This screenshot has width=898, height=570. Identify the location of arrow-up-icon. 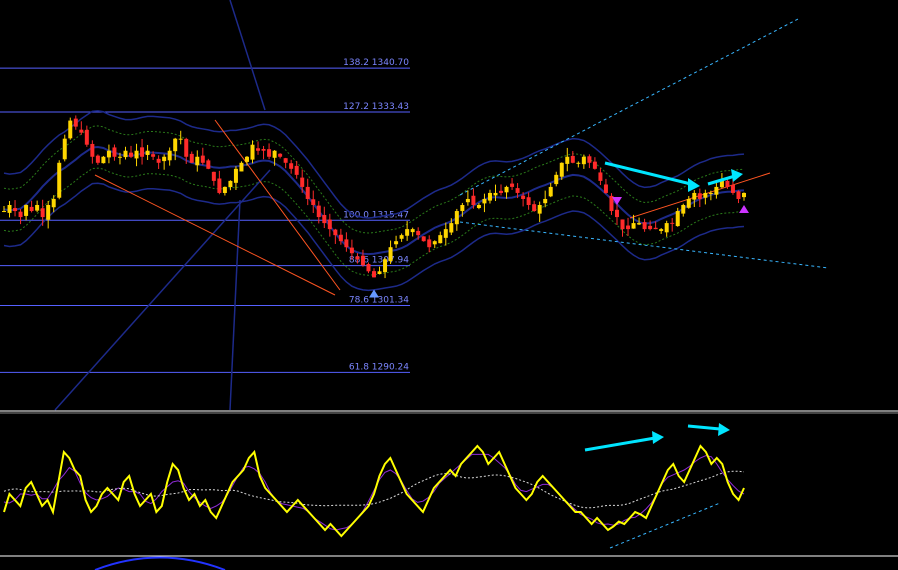
(744, 209).